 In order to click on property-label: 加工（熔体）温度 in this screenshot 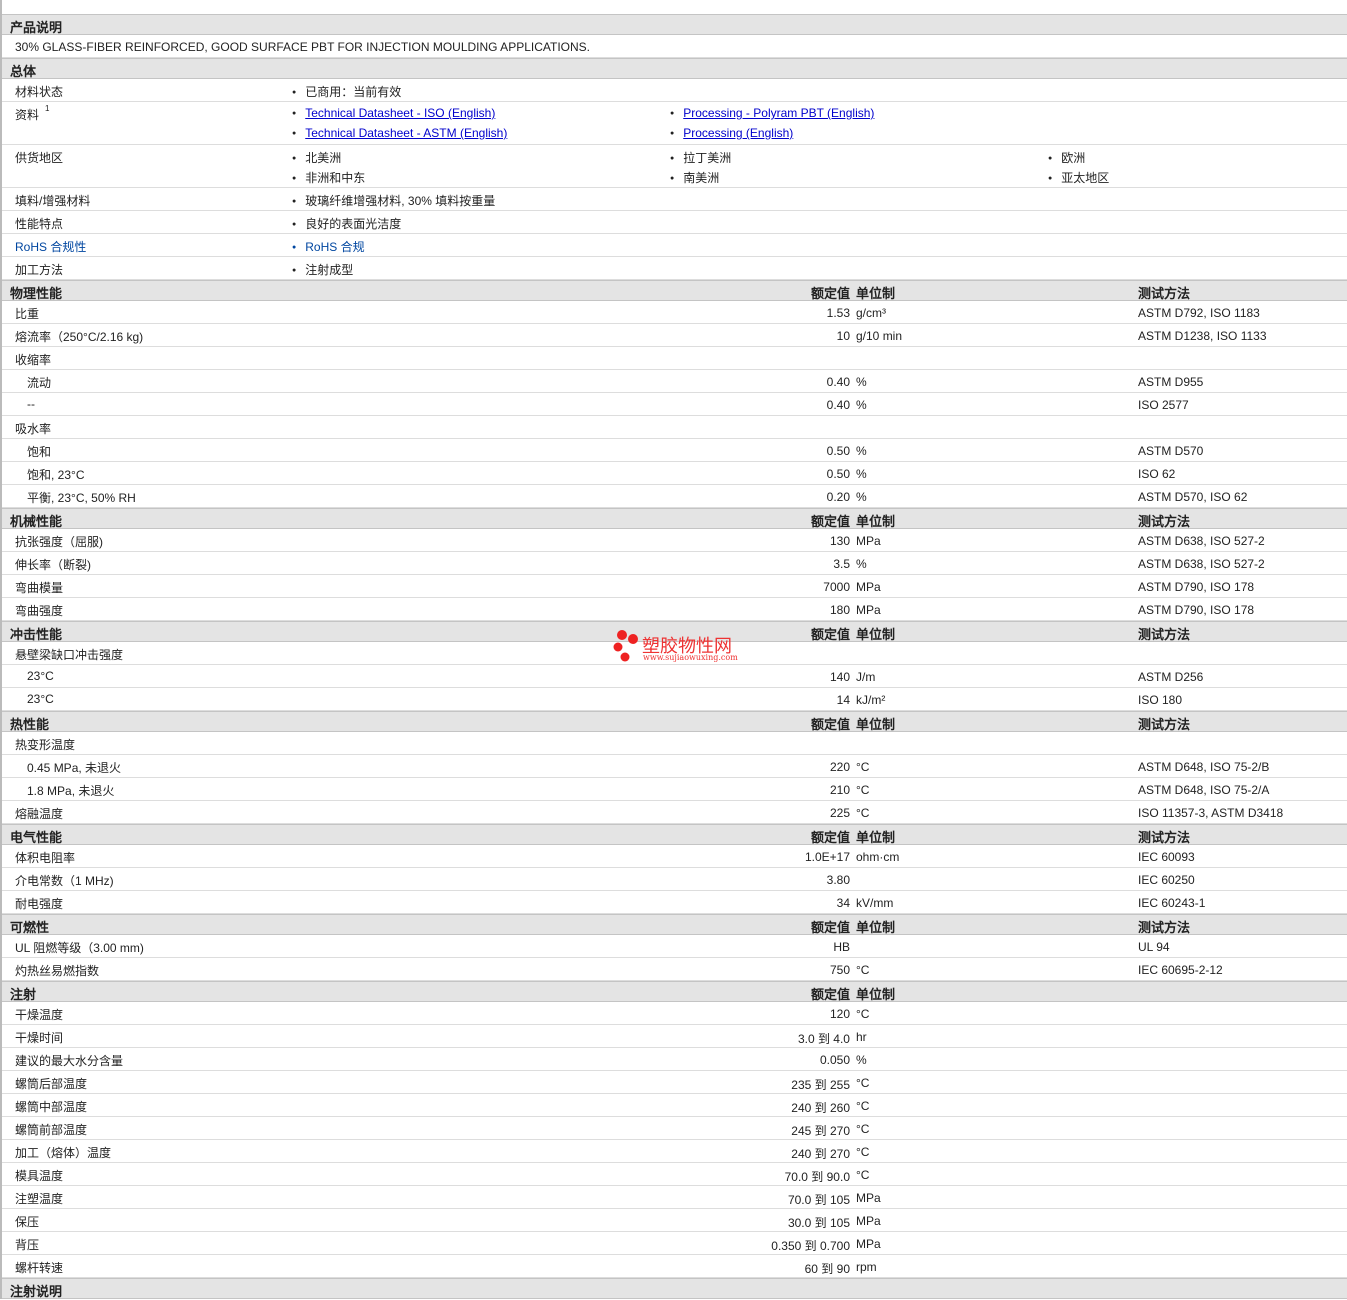, I will do `click(63, 1153)`.